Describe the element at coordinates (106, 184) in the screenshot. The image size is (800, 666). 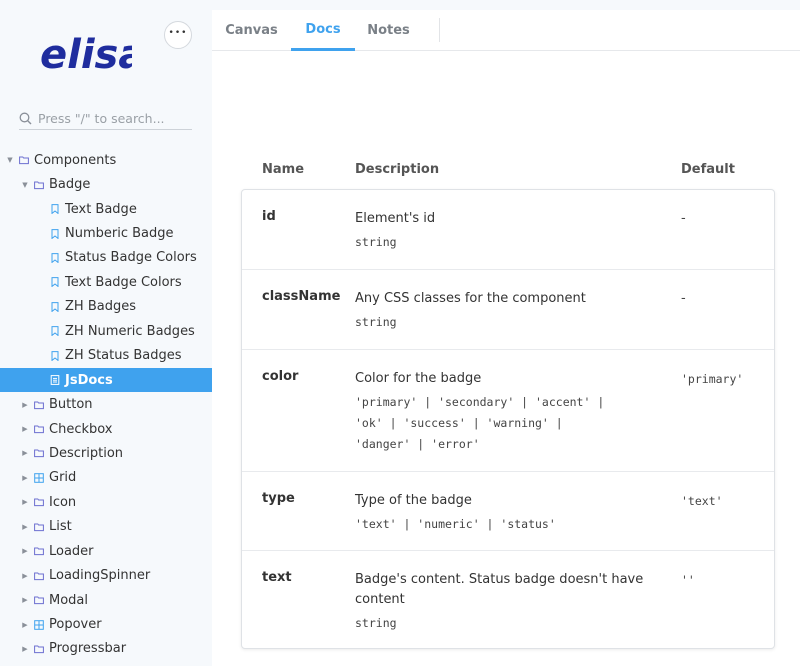
I see `sidebar-item-badge: ▼ Badge` at that location.